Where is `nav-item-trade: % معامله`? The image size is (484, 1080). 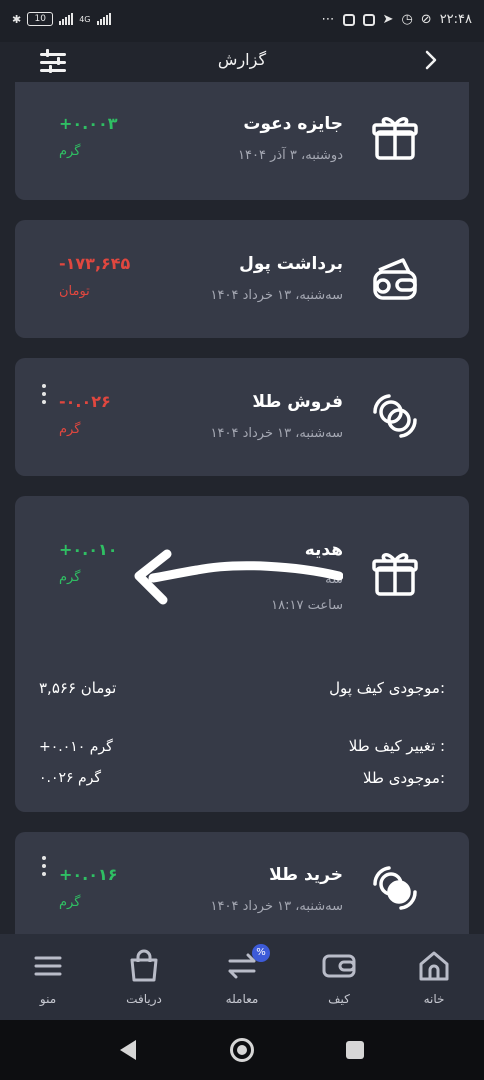 nav-item-trade: % معامله is located at coordinates (242, 975).